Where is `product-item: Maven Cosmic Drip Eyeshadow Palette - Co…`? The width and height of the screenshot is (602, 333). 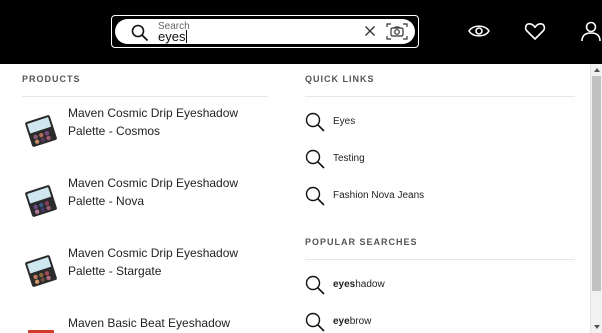
product-item: Maven Cosmic Drip Eyeshadow Palette - Co… is located at coordinates (147, 135).